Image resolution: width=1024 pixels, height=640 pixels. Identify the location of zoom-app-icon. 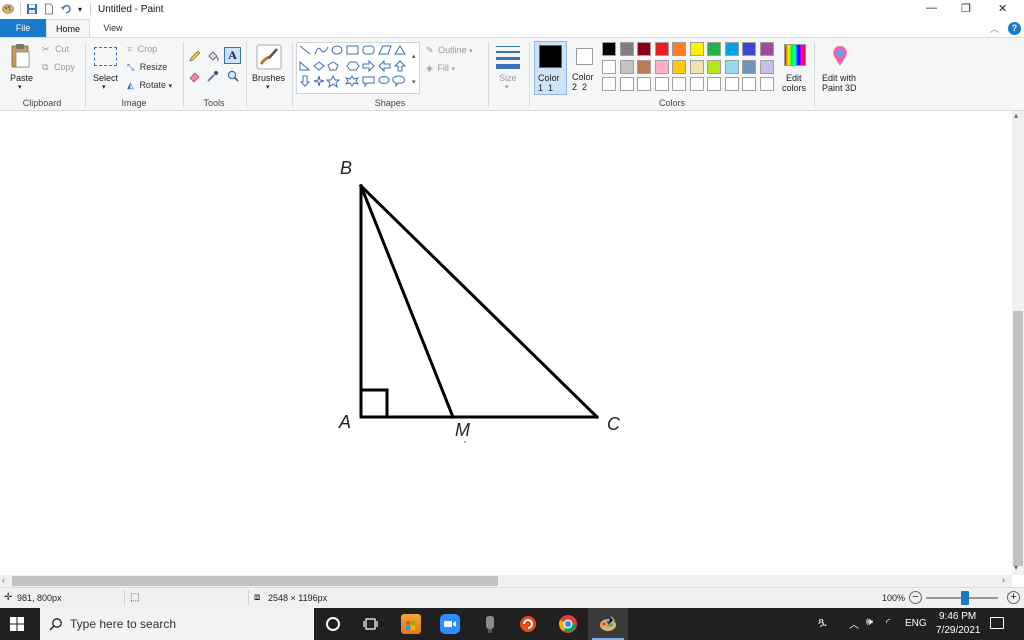
(450, 624).